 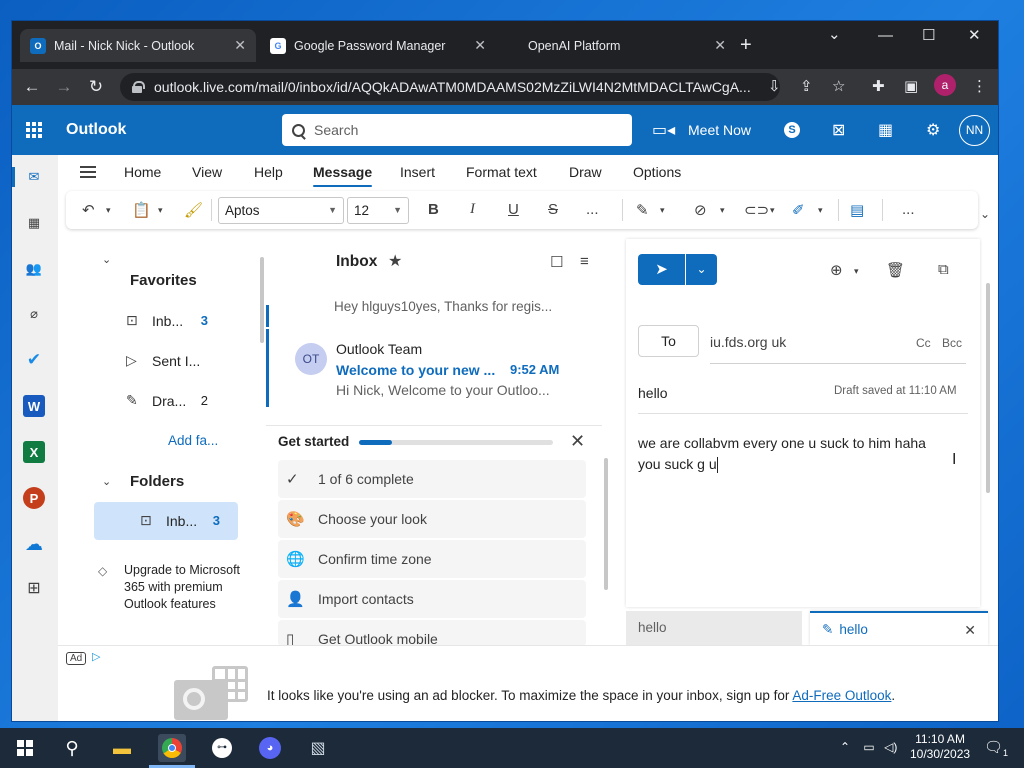 What do you see at coordinates (838, 130) in the screenshot?
I see `office-apps-icon: ⊠` at bounding box center [838, 130].